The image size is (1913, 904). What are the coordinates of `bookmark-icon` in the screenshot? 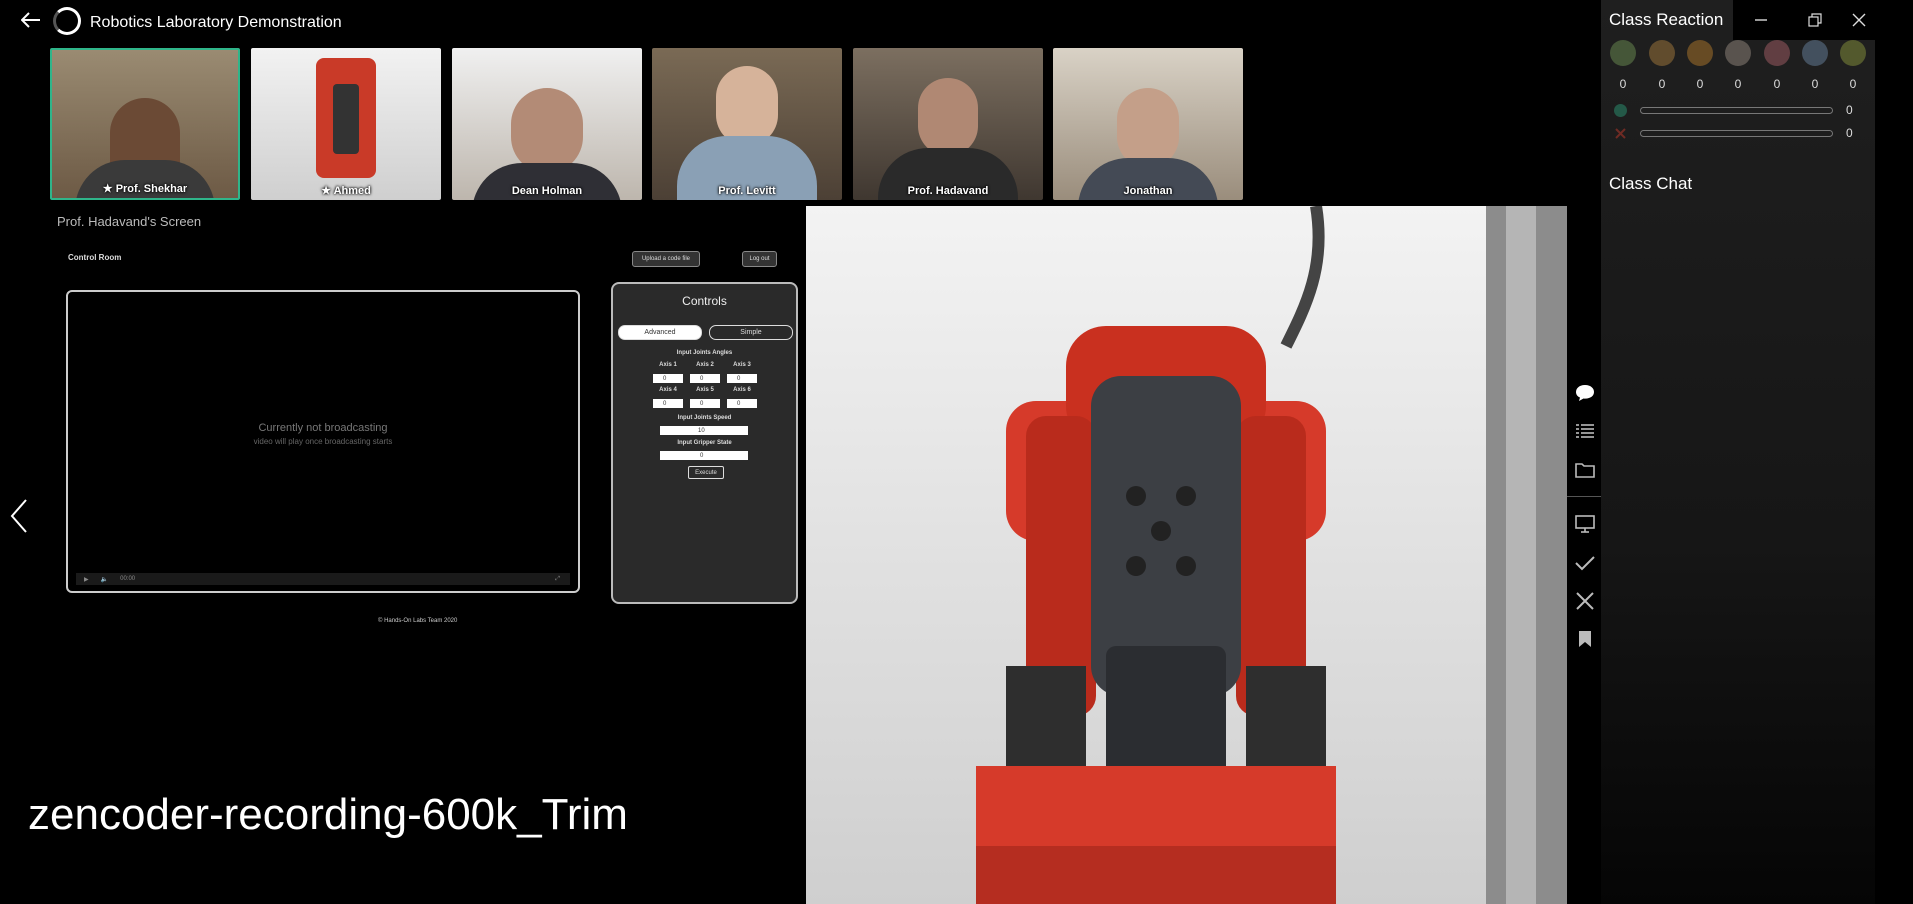 It's located at (1585, 639).